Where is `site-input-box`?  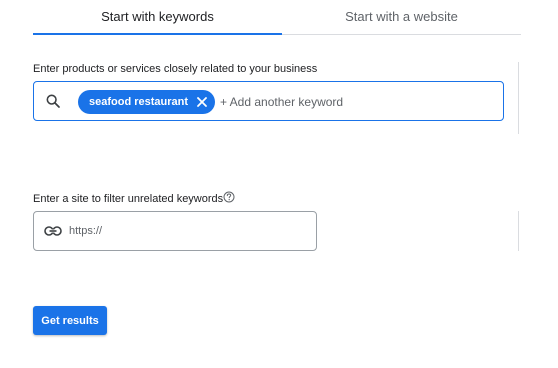 site-input-box is located at coordinates (175, 231).